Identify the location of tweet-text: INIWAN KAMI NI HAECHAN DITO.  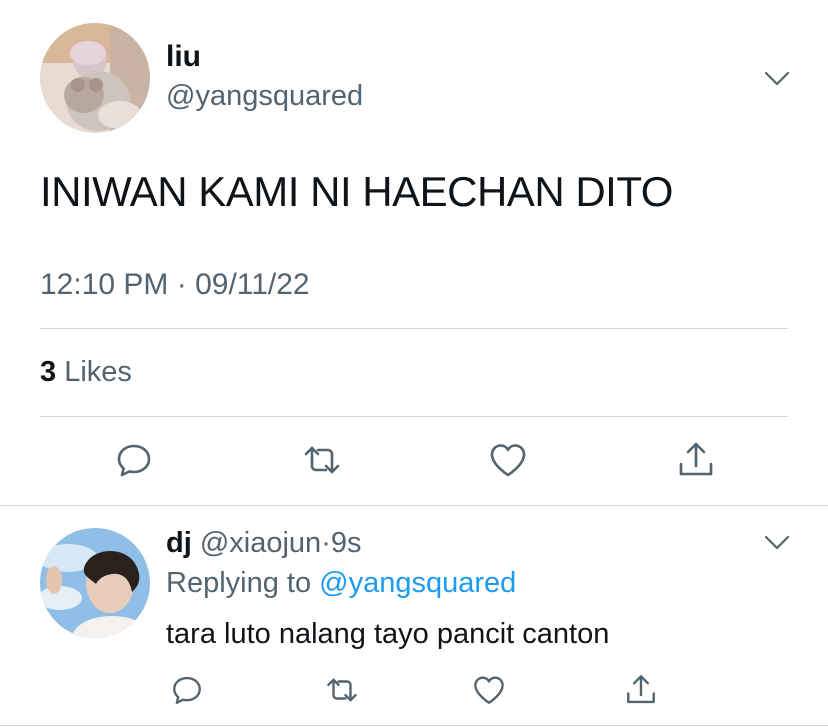
(356, 191).